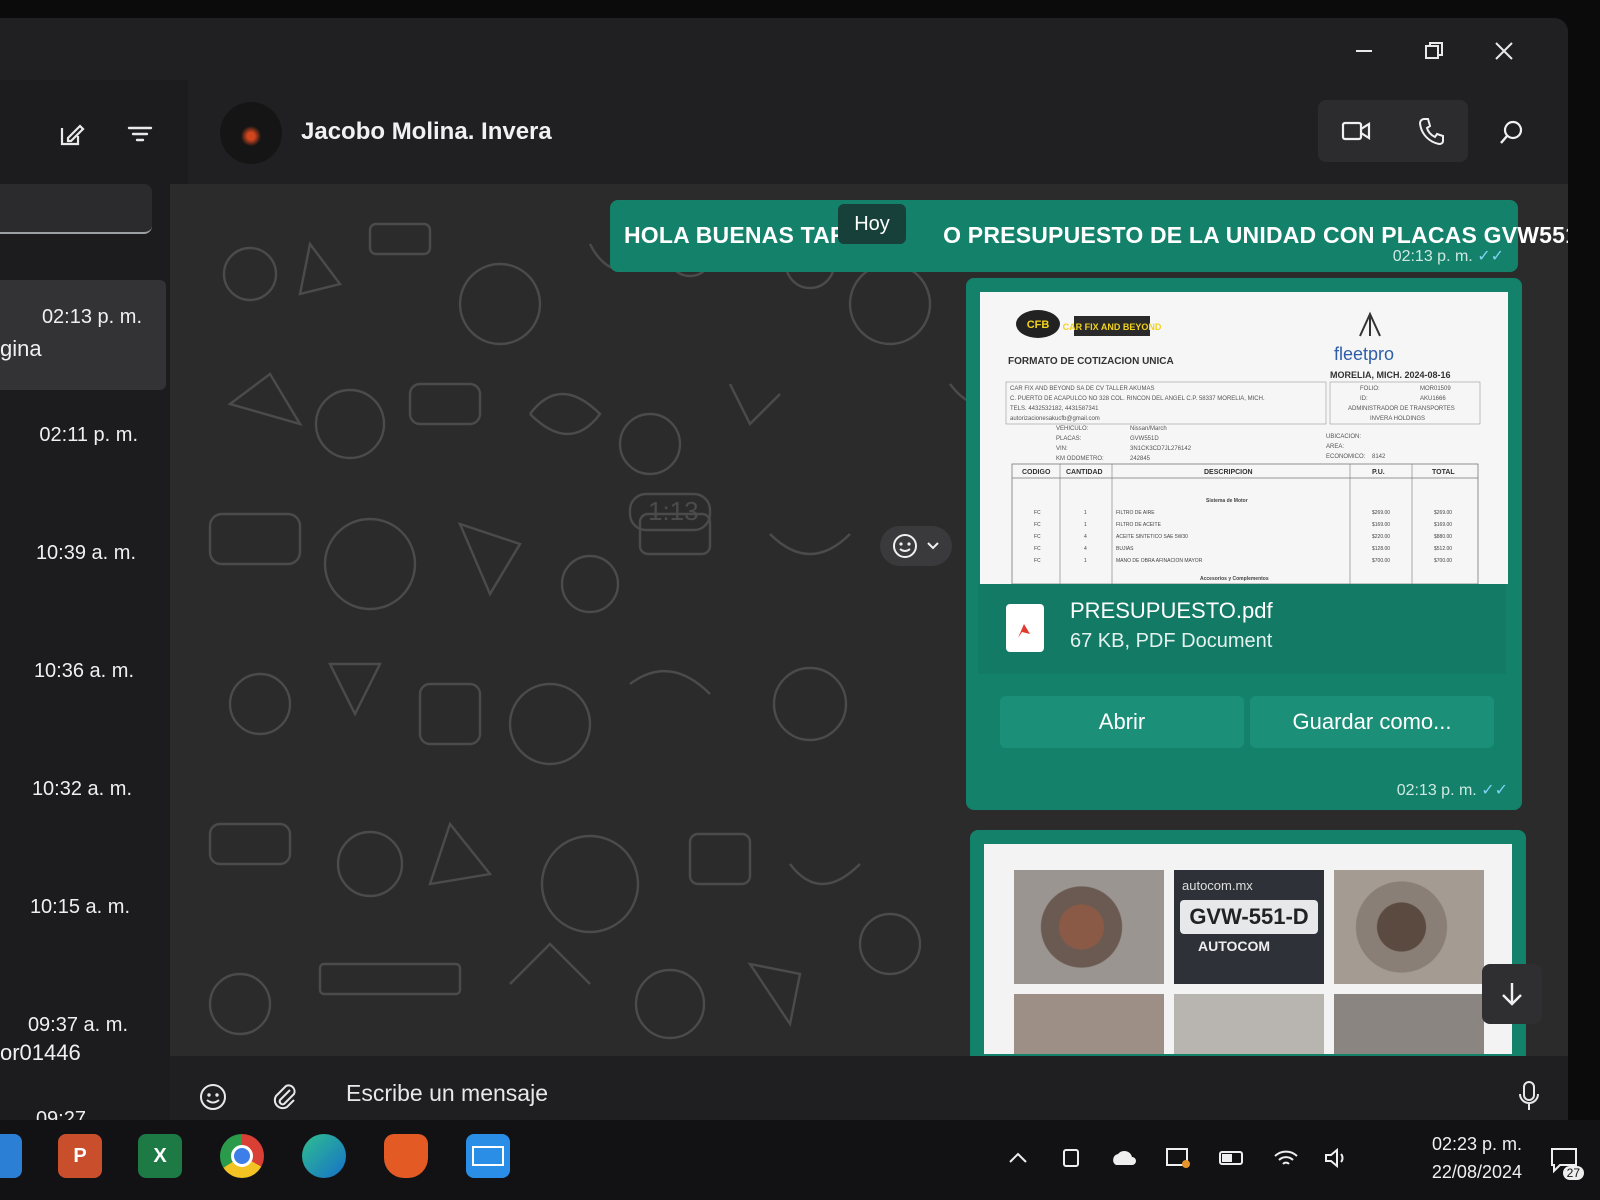 The image size is (1600, 1200). I want to click on phone-icon, so click(1431, 131).